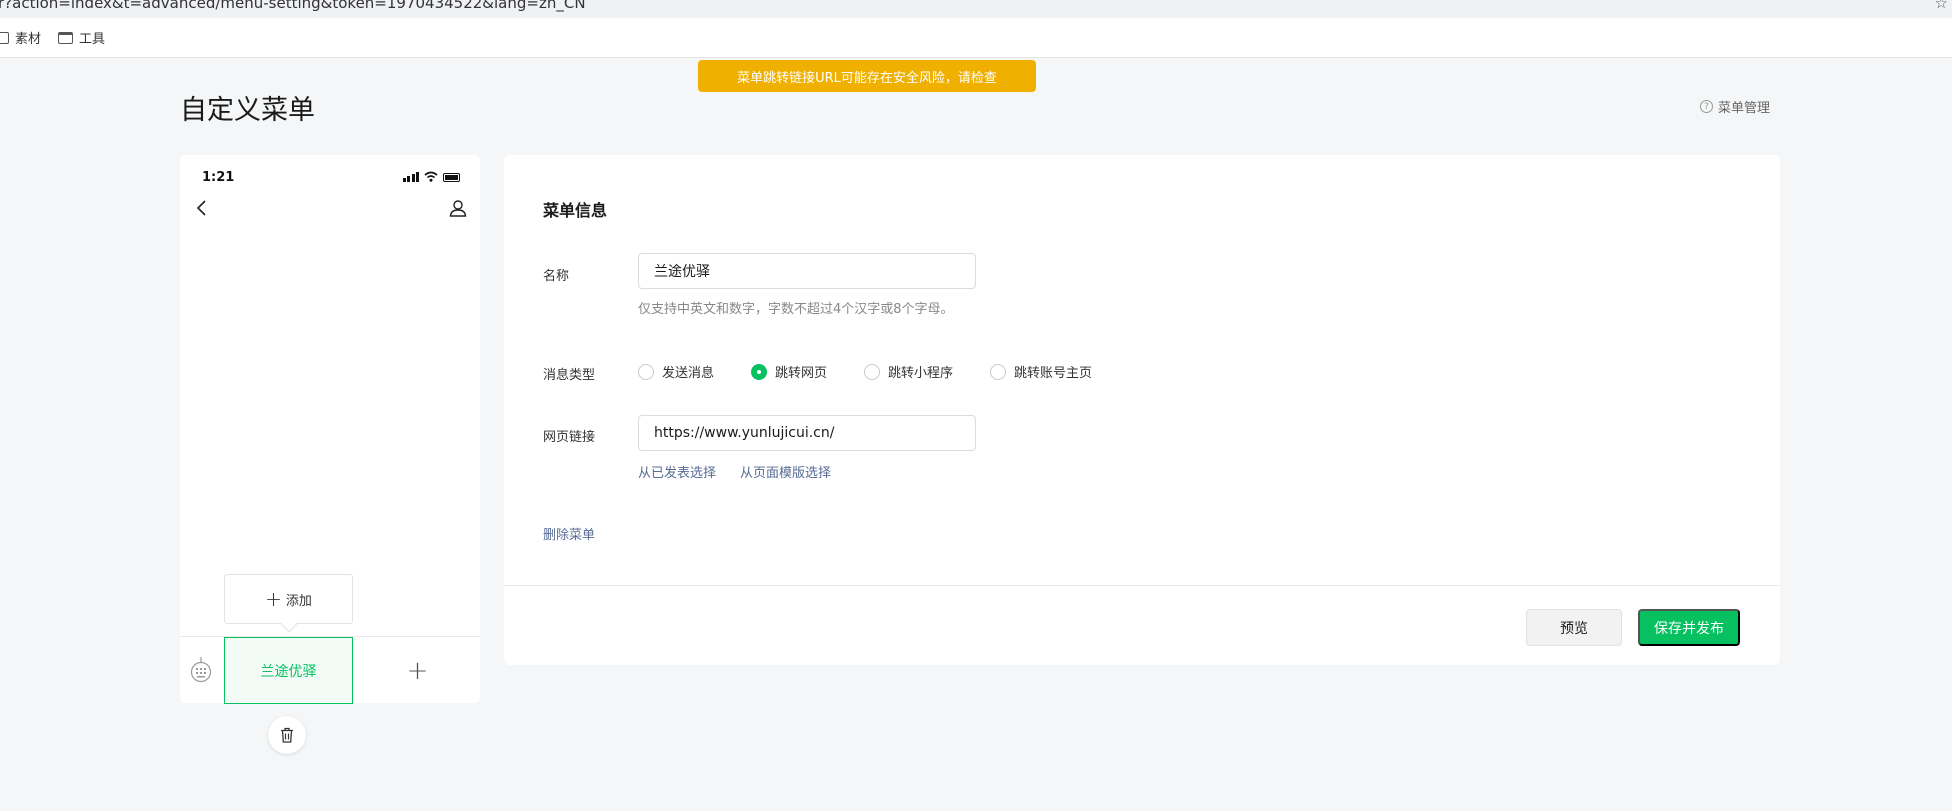 Image resolution: width=1952 pixels, height=811 pixels. I want to click on radio-jump-webpage: 跳转网页, so click(789, 371).